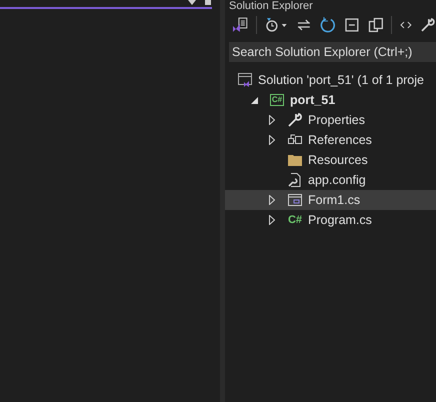 Image resolution: width=436 pixels, height=402 pixels. What do you see at coordinates (295, 200) in the screenshot?
I see `form-icon` at bounding box center [295, 200].